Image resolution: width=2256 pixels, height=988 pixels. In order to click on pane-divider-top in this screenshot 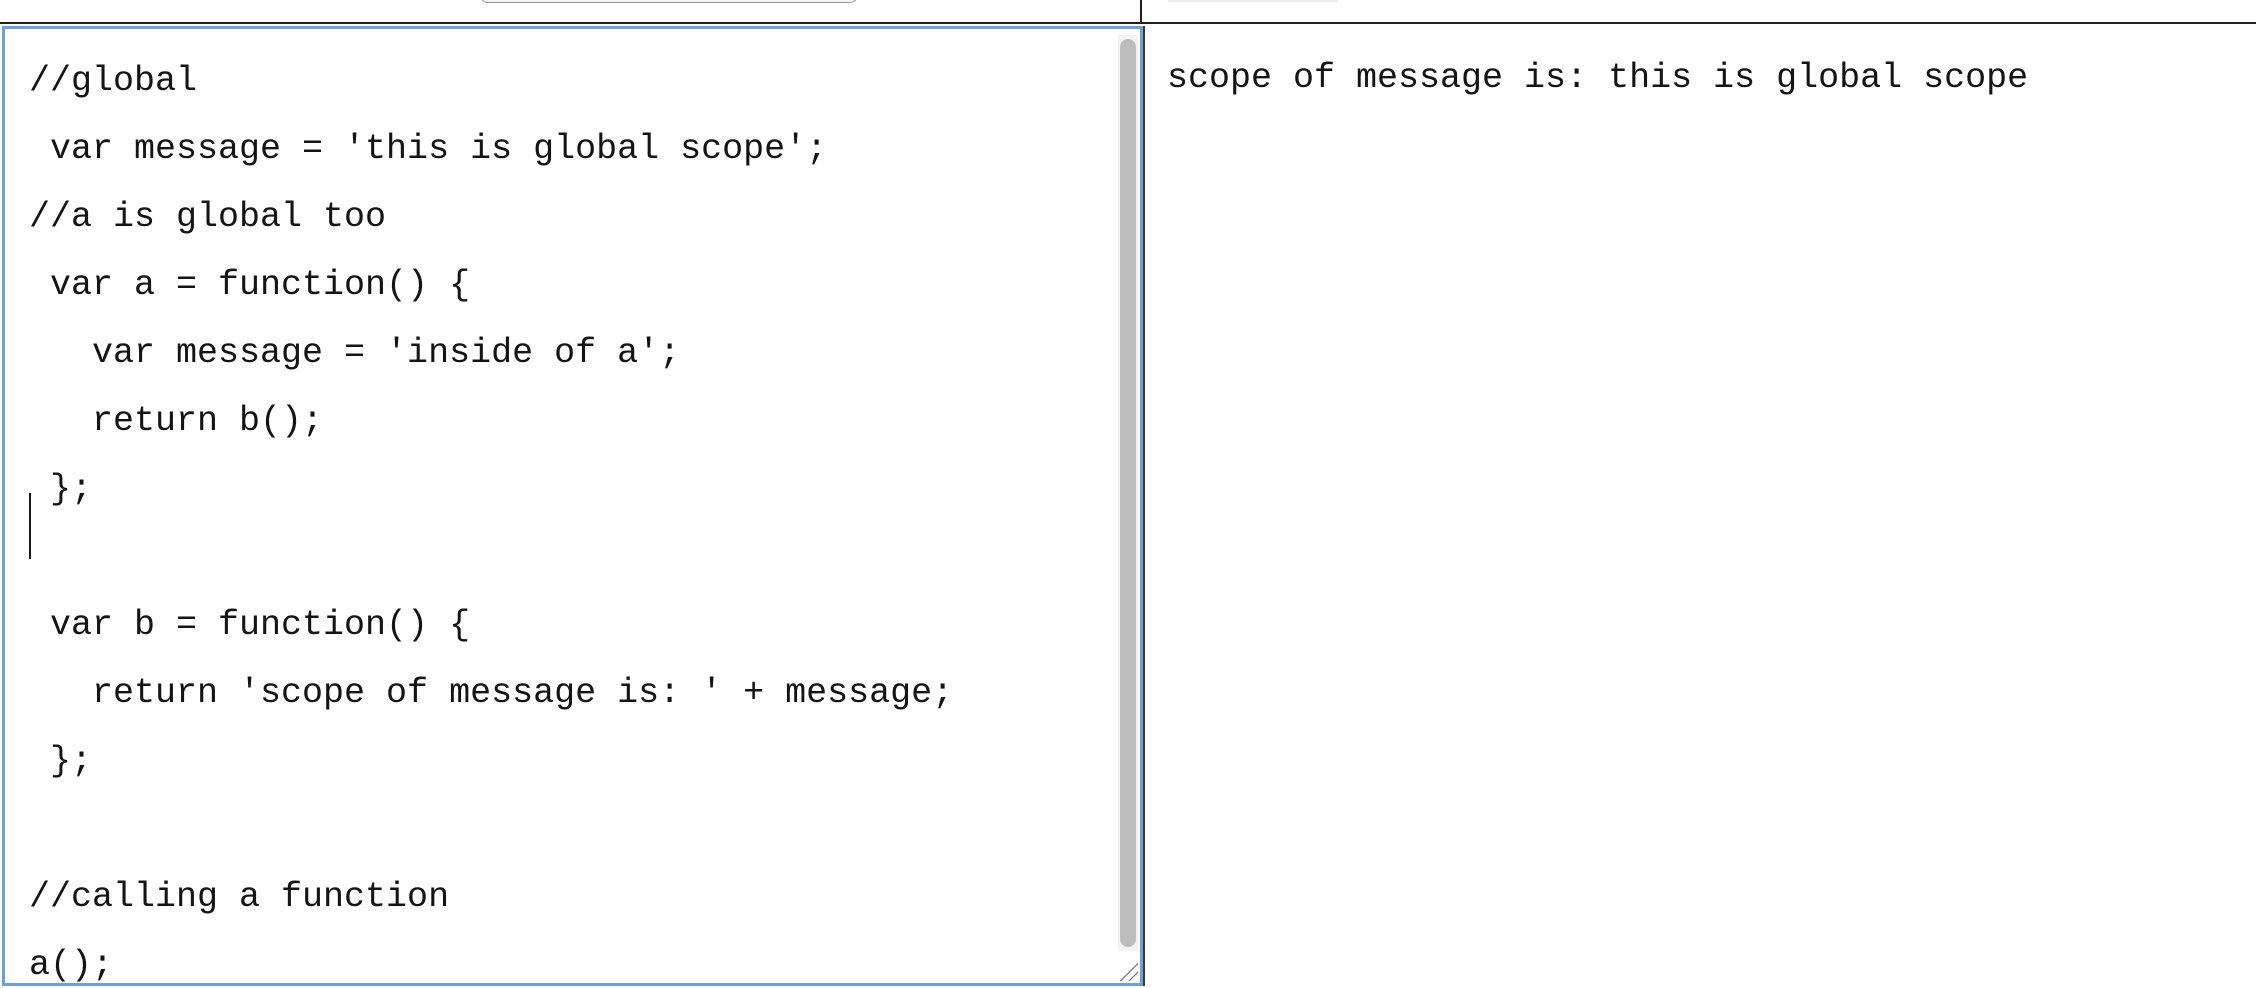, I will do `click(1141, 12)`.